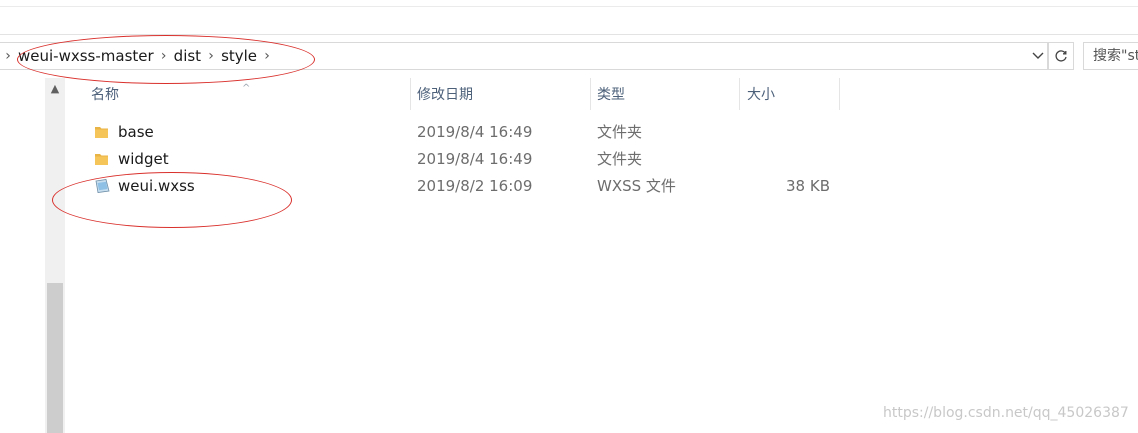 This screenshot has height=433, width=1138. Describe the element at coordinates (8, 56) in the screenshot. I see `chevron-right-icon: ›` at that location.